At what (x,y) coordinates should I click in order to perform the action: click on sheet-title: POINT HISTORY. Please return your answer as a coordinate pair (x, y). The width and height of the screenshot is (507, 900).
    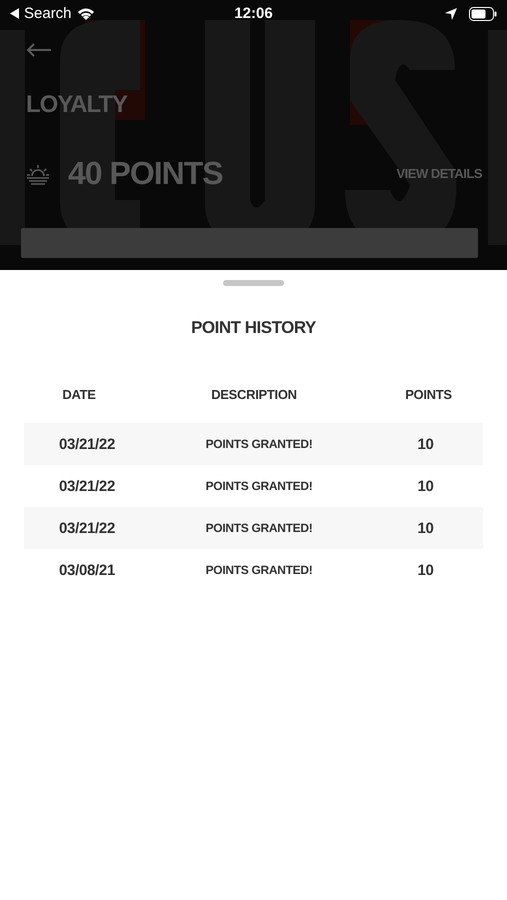
    Looking at the image, I should click on (253, 328).